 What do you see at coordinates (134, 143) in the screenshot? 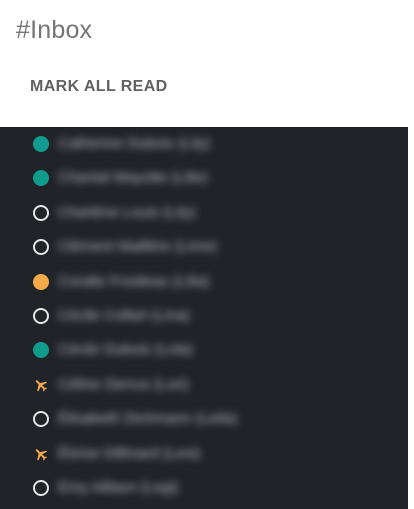
I see `contact-name: Catherine Dubois (Lily)` at bounding box center [134, 143].